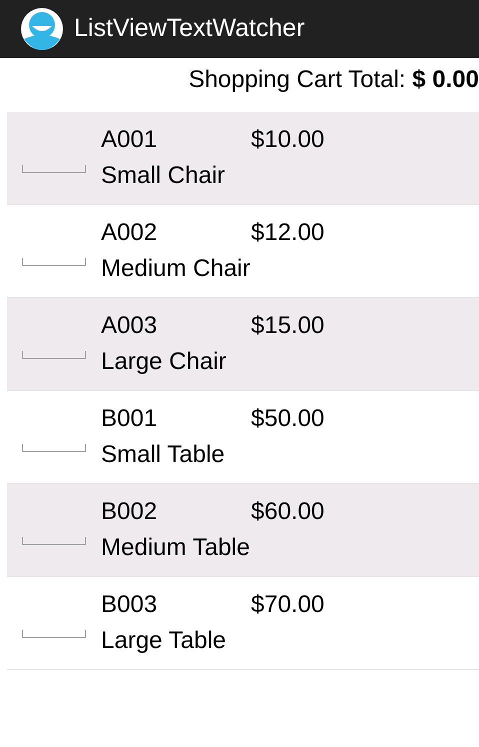 The width and height of the screenshot is (479, 747). What do you see at coordinates (163, 455) in the screenshot?
I see `product-name: Small Table` at bounding box center [163, 455].